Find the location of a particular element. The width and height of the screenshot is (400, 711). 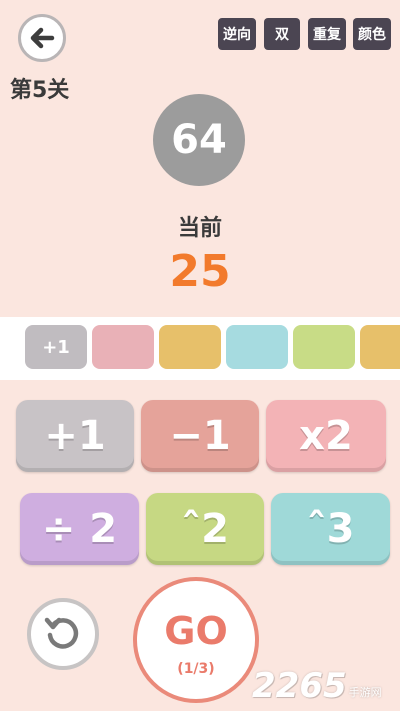

watermark-number: 2265 is located at coordinates (299, 686).